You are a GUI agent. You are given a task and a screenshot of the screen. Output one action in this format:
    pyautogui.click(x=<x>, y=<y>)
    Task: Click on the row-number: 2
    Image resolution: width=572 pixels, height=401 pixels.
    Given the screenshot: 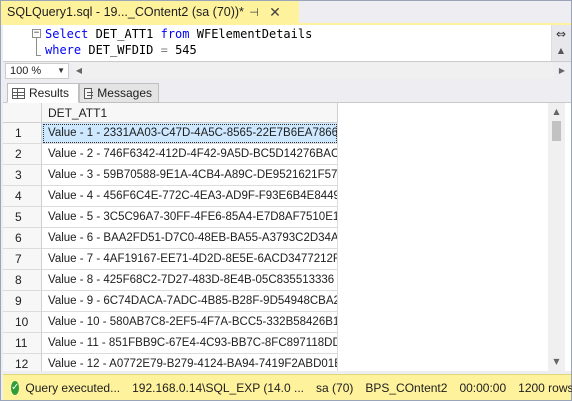 What is the action you would take?
    pyautogui.click(x=22, y=154)
    